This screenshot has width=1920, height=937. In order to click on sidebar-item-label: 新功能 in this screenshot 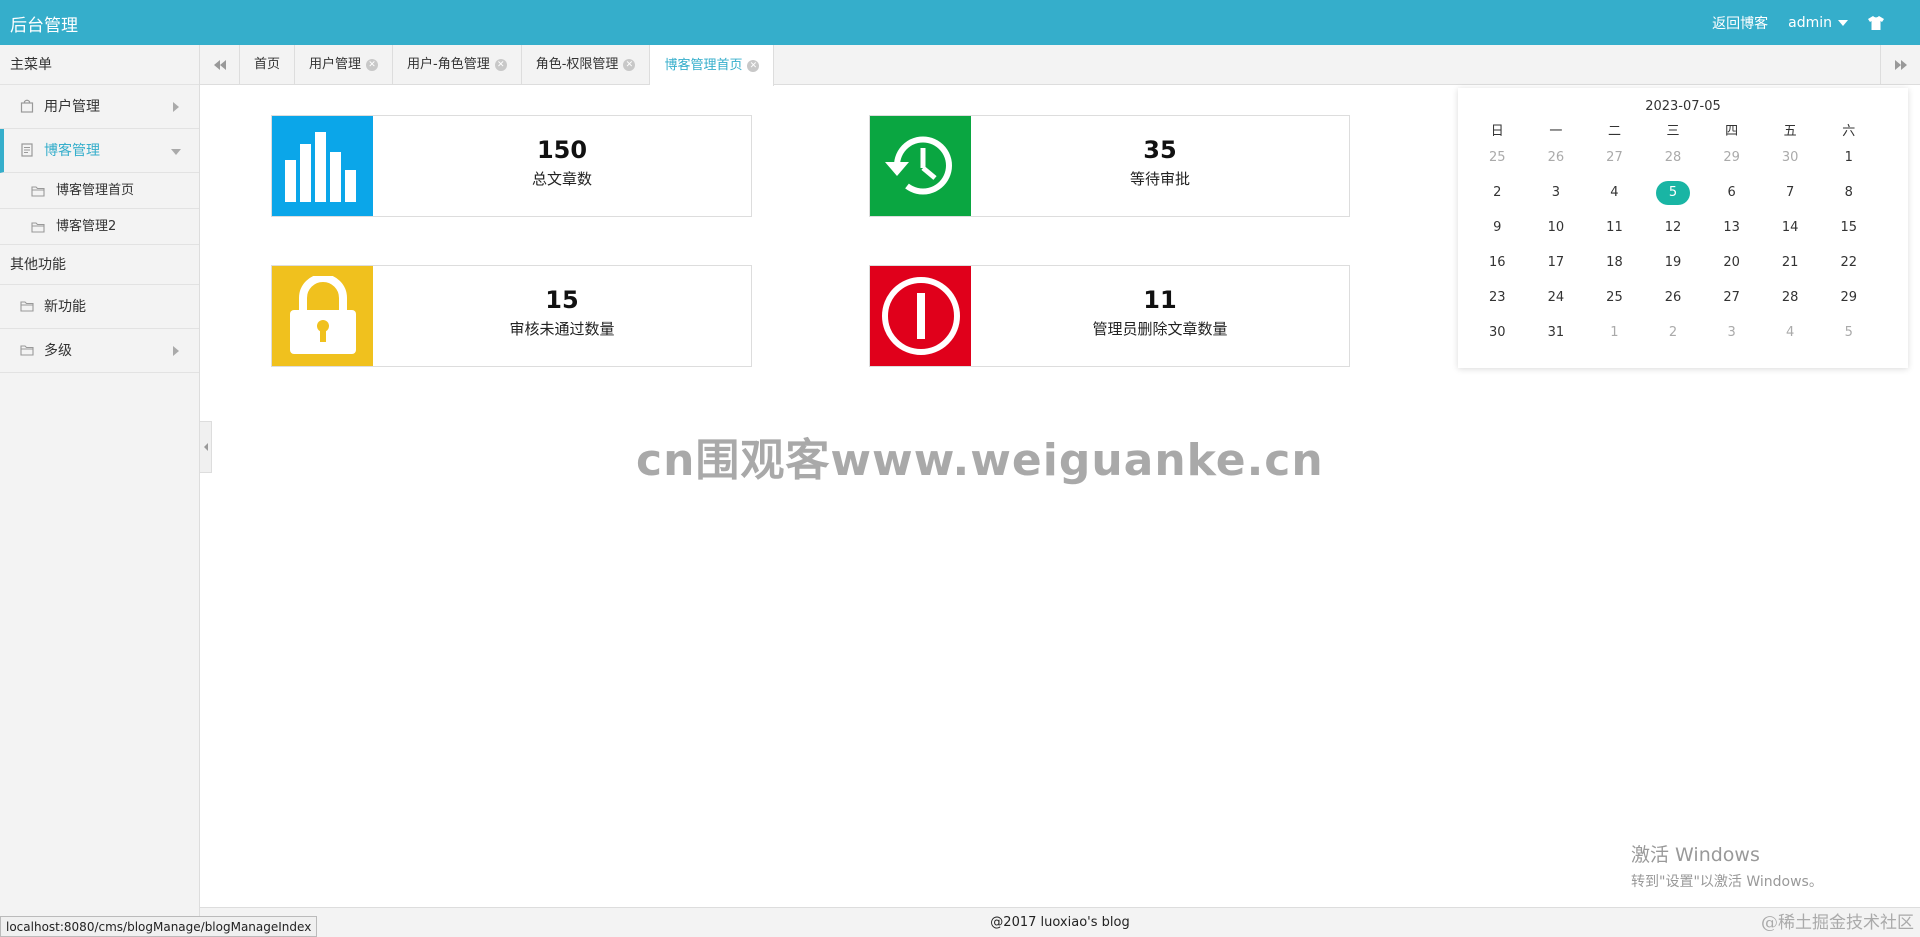, I will do `click(65, 307)`.